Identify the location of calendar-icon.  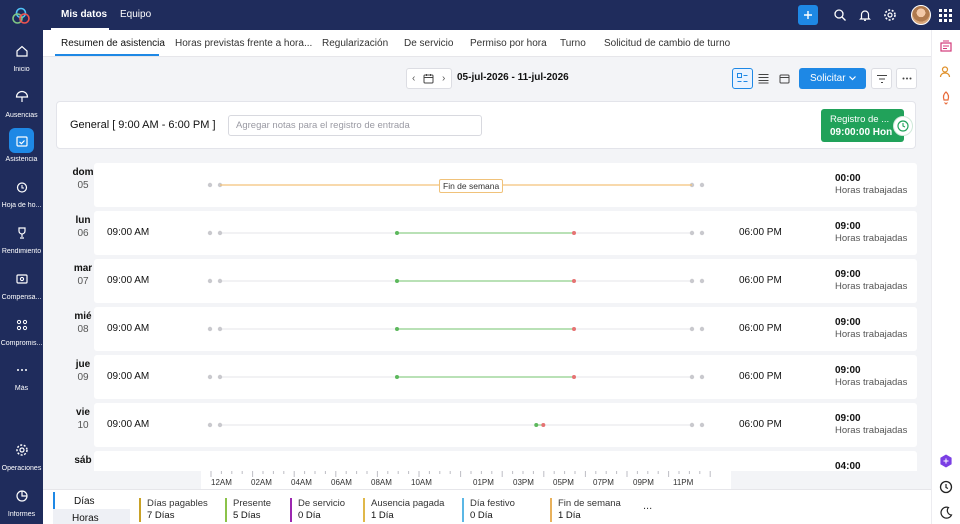
(428, 78).